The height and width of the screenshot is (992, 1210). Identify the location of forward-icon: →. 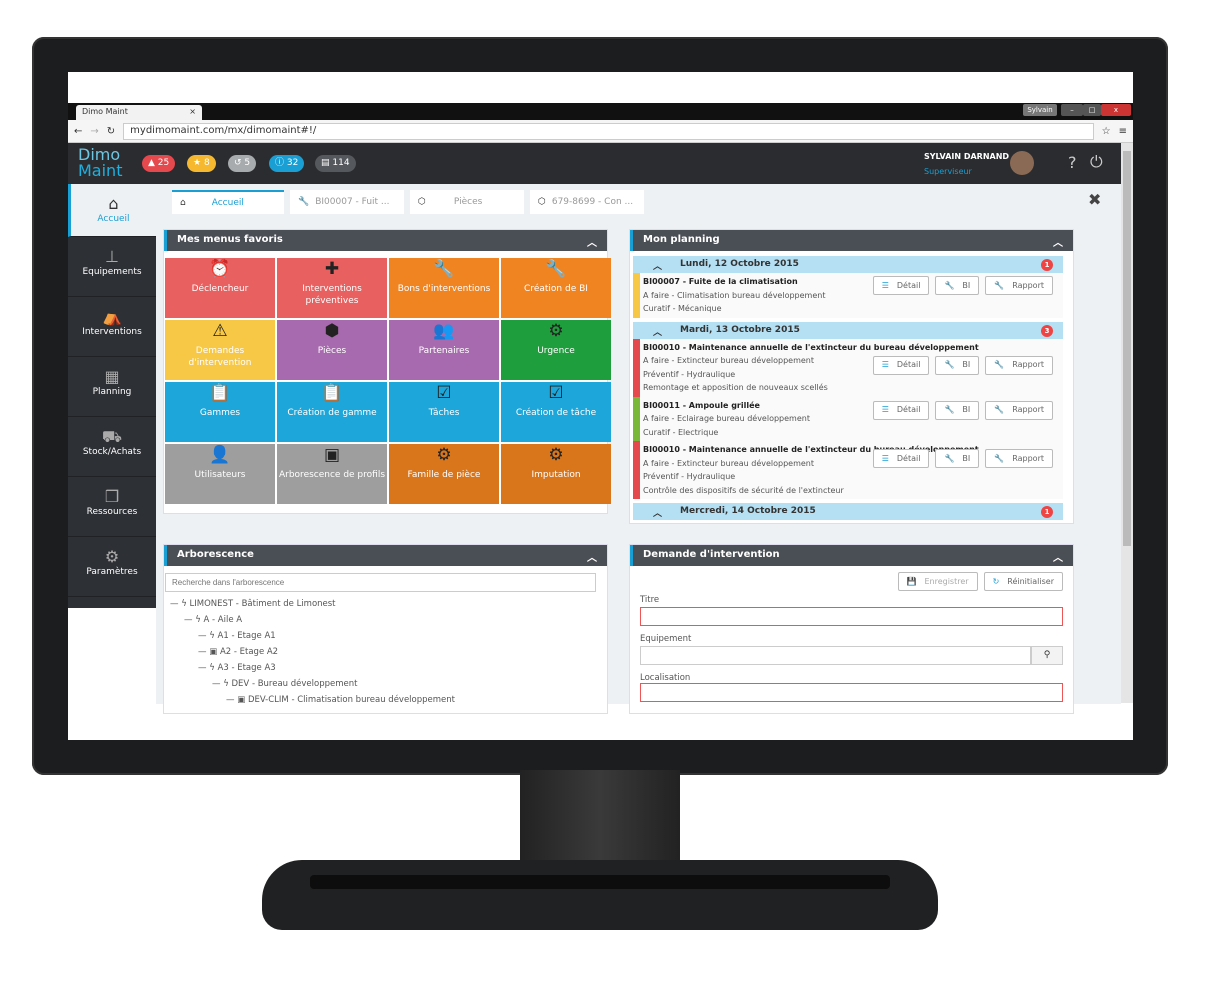
(94, 131).